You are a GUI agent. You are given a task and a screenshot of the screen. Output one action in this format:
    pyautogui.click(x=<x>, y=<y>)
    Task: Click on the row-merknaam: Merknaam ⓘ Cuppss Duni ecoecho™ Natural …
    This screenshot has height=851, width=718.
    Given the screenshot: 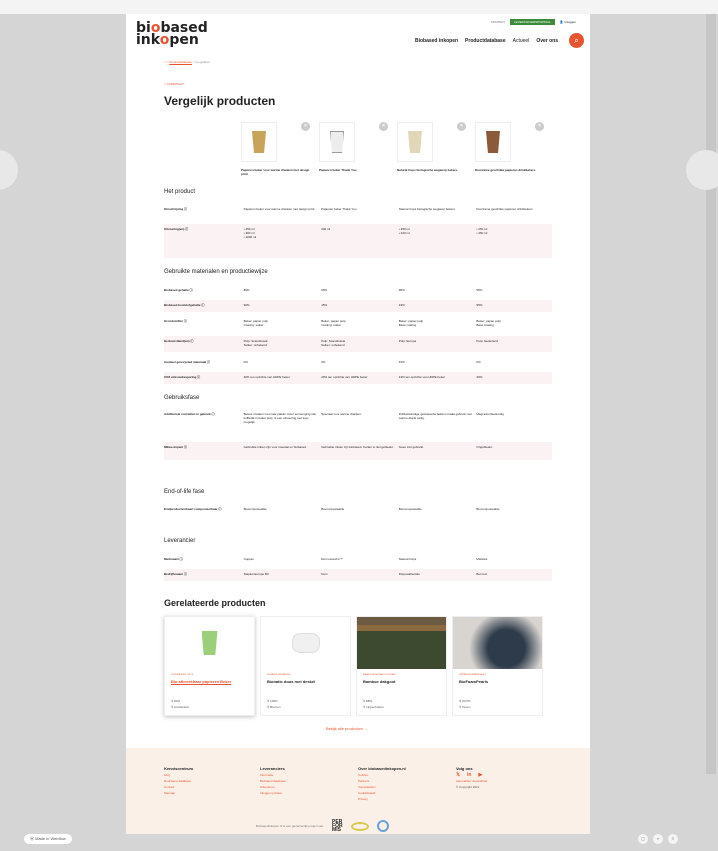 What is the action you would take?
    pyautogui.click(x=326, y=559)
    